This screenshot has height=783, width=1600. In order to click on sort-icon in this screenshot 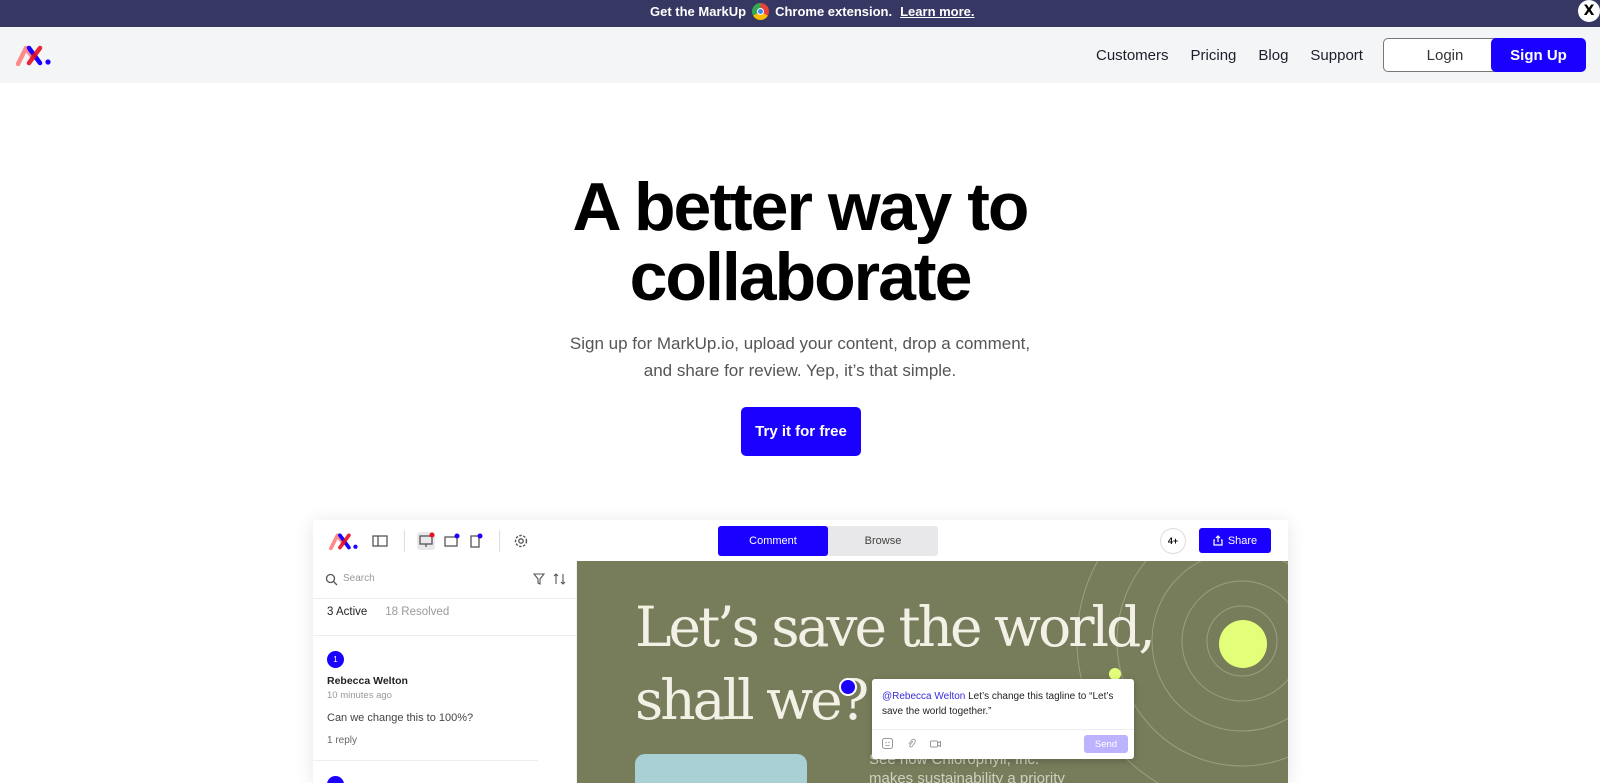, I will do `click(559, 579)`.